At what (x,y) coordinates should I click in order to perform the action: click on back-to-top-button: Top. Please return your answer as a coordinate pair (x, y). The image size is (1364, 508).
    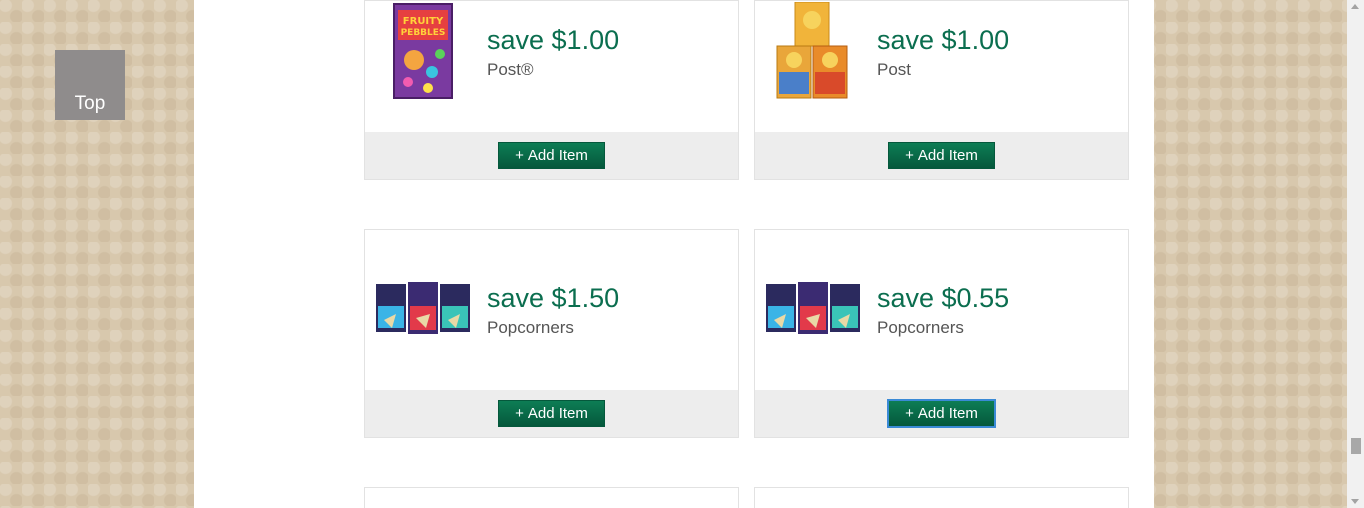
    Looking at the image, I should click on (90, 85).